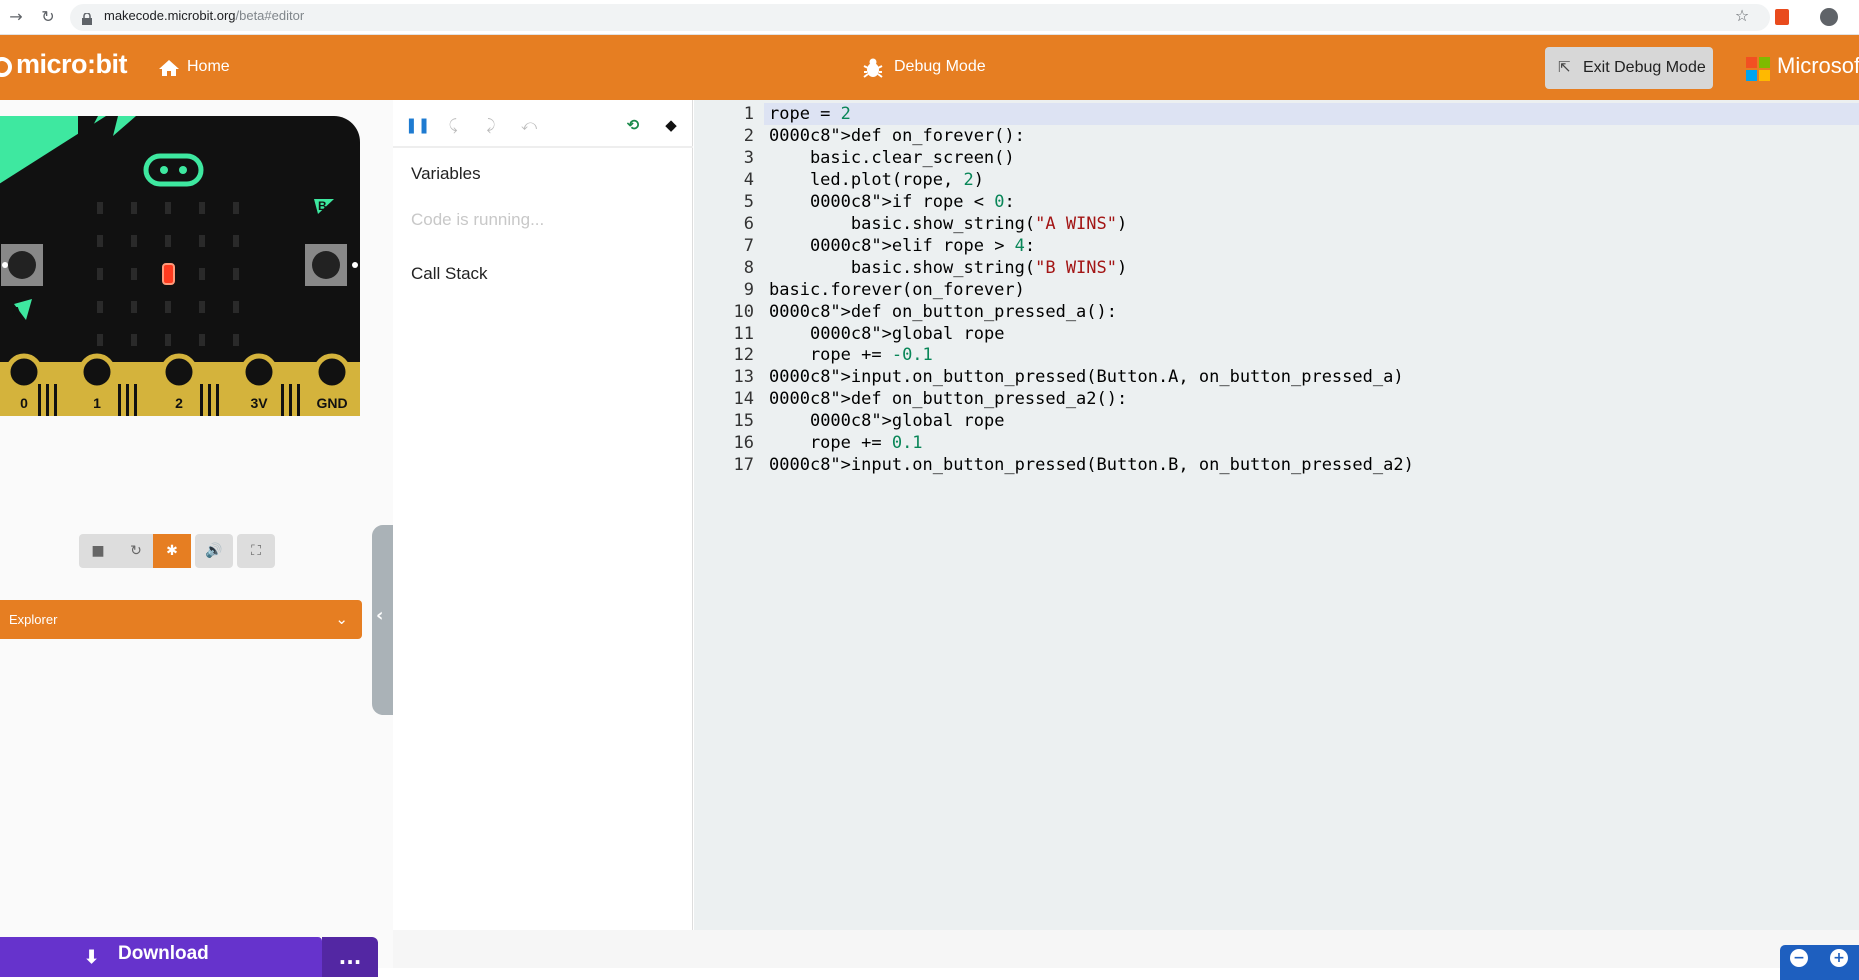  What do you see at coordinates (449, 273) in the screenshot?
I see `call-stack-header: Call Stack` at bounding box center [449, 273].